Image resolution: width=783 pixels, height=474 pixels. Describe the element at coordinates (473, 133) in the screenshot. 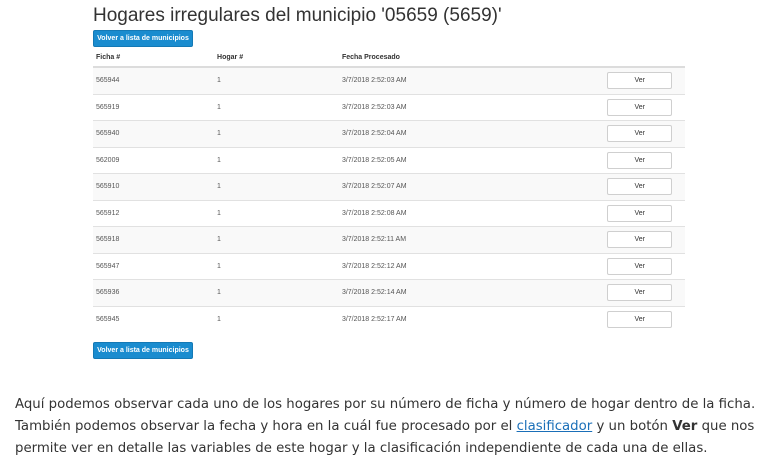

I see `cell-fecha-procesado: 3/7/2018 2:52:04 AM` at that location.